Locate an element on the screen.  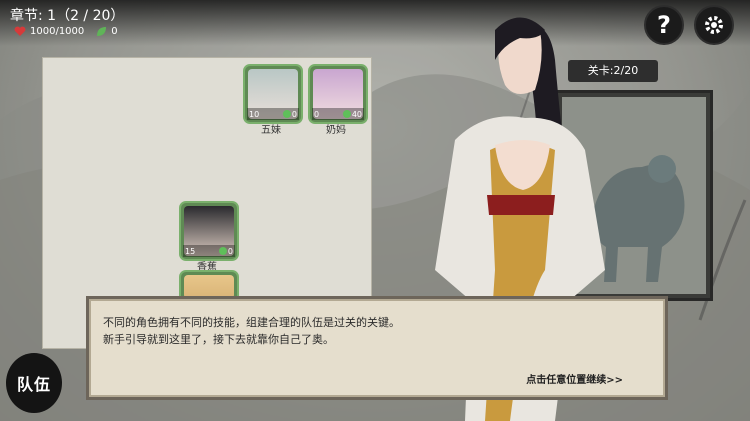
gear-icon is located at coordinates (714, 25).